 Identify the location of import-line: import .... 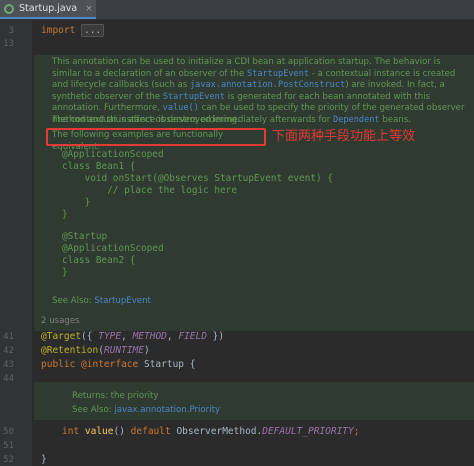
(73, 30).